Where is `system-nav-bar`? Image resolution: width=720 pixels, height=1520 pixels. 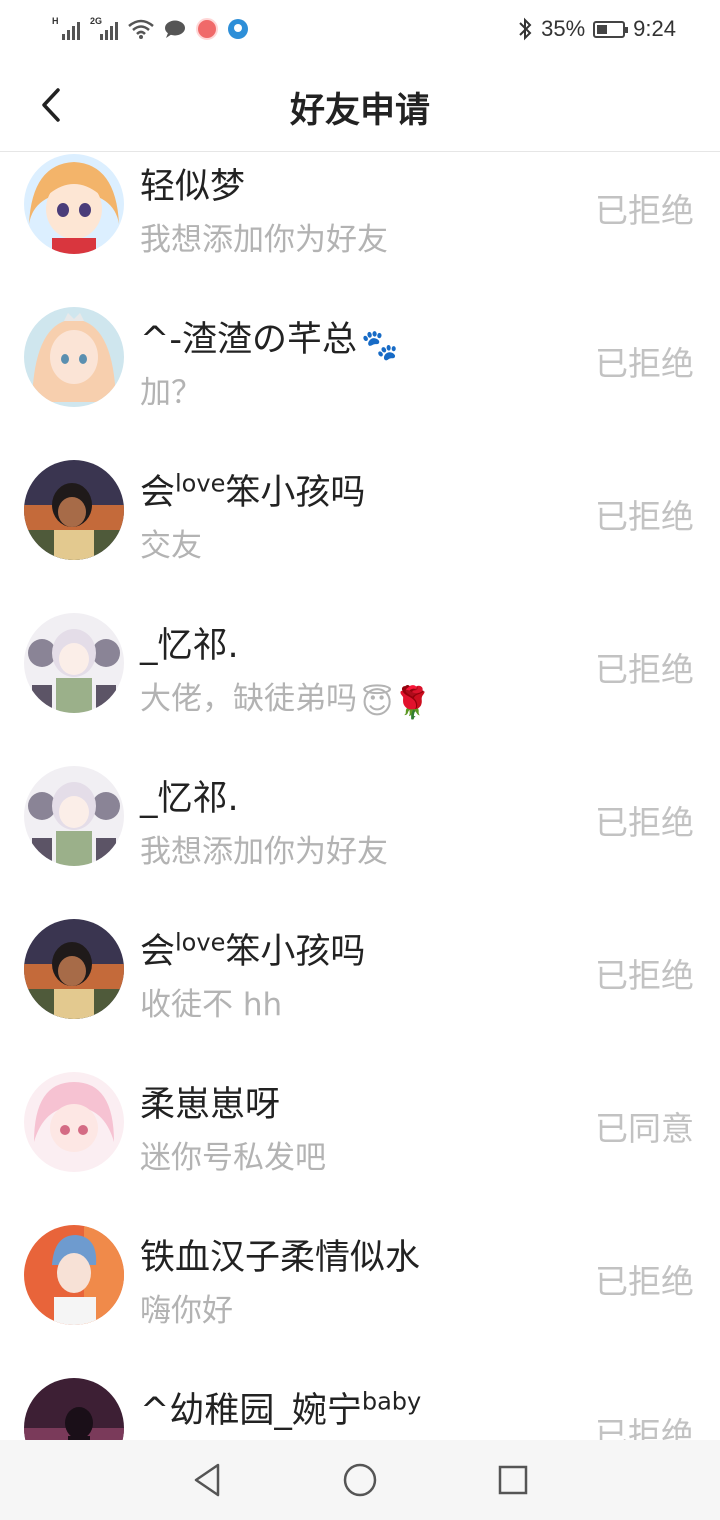
system-nav-bar is located at coordinates (360, 1480).